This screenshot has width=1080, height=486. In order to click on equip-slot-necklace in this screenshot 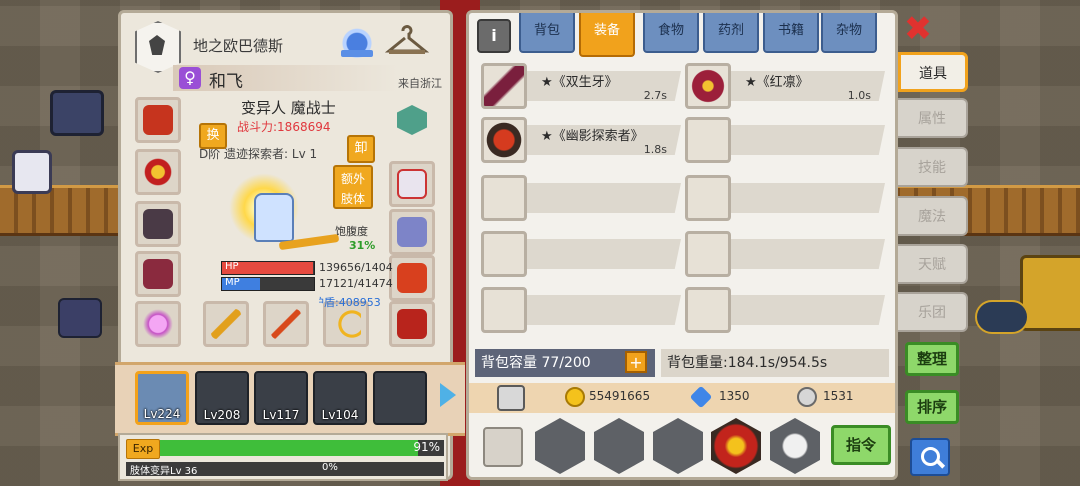, I will do `click(158, 172)`.